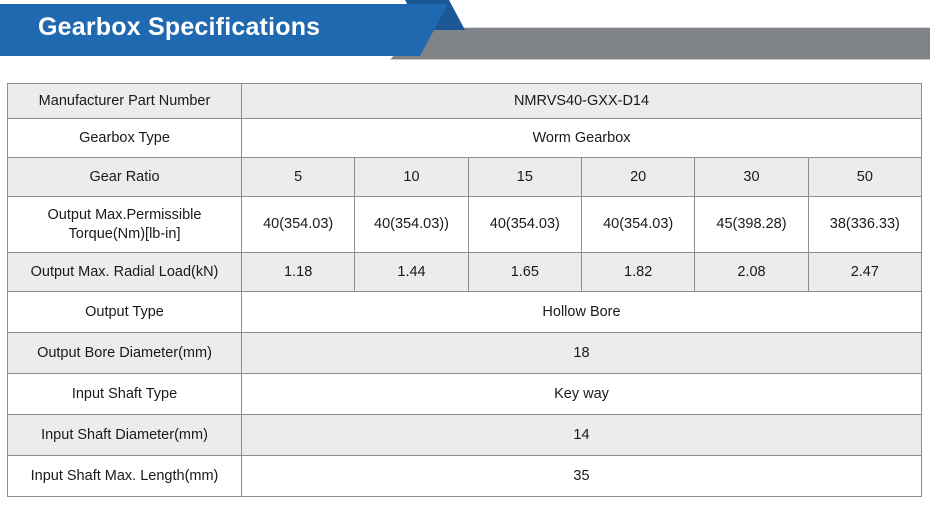 Image resolution: width=930 pixels, height=509 pixels. I want to click on table-row: Output Bore Diameter(mm) 18, so click(464, 353).